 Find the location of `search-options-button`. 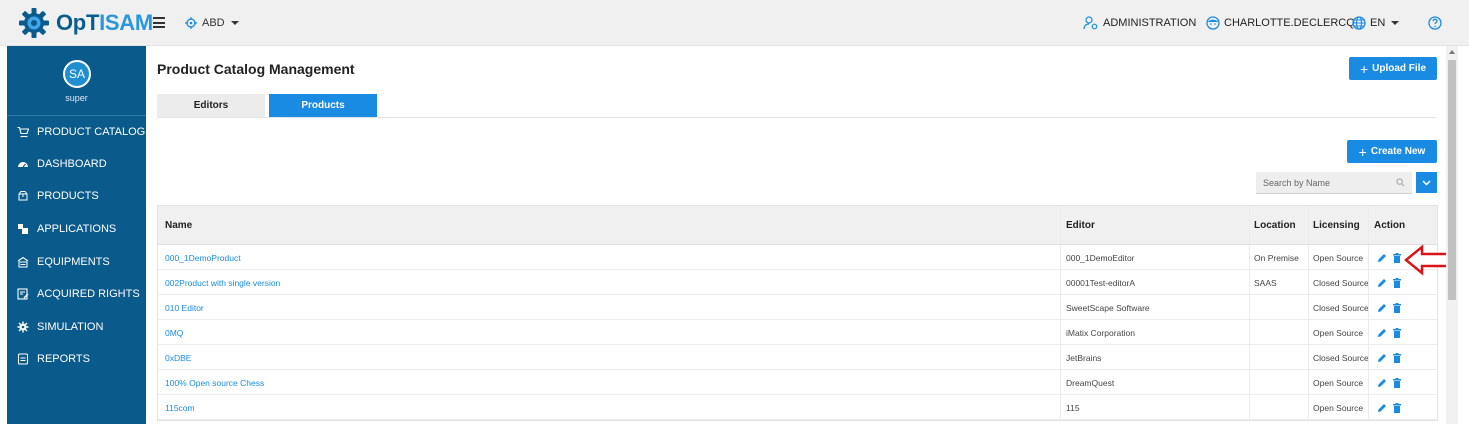

search-options-button is located at coordinates (1426, 182).